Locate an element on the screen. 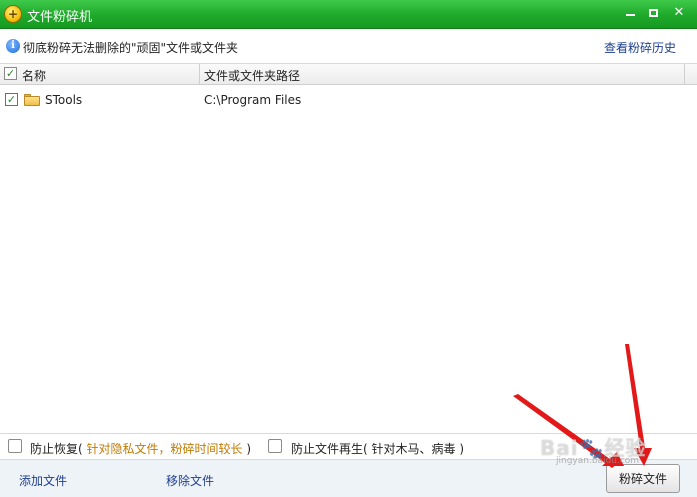 The width and height of the screenshot is (697, 497). row-checkbox: ✓ is located at coordinates (11, 99).